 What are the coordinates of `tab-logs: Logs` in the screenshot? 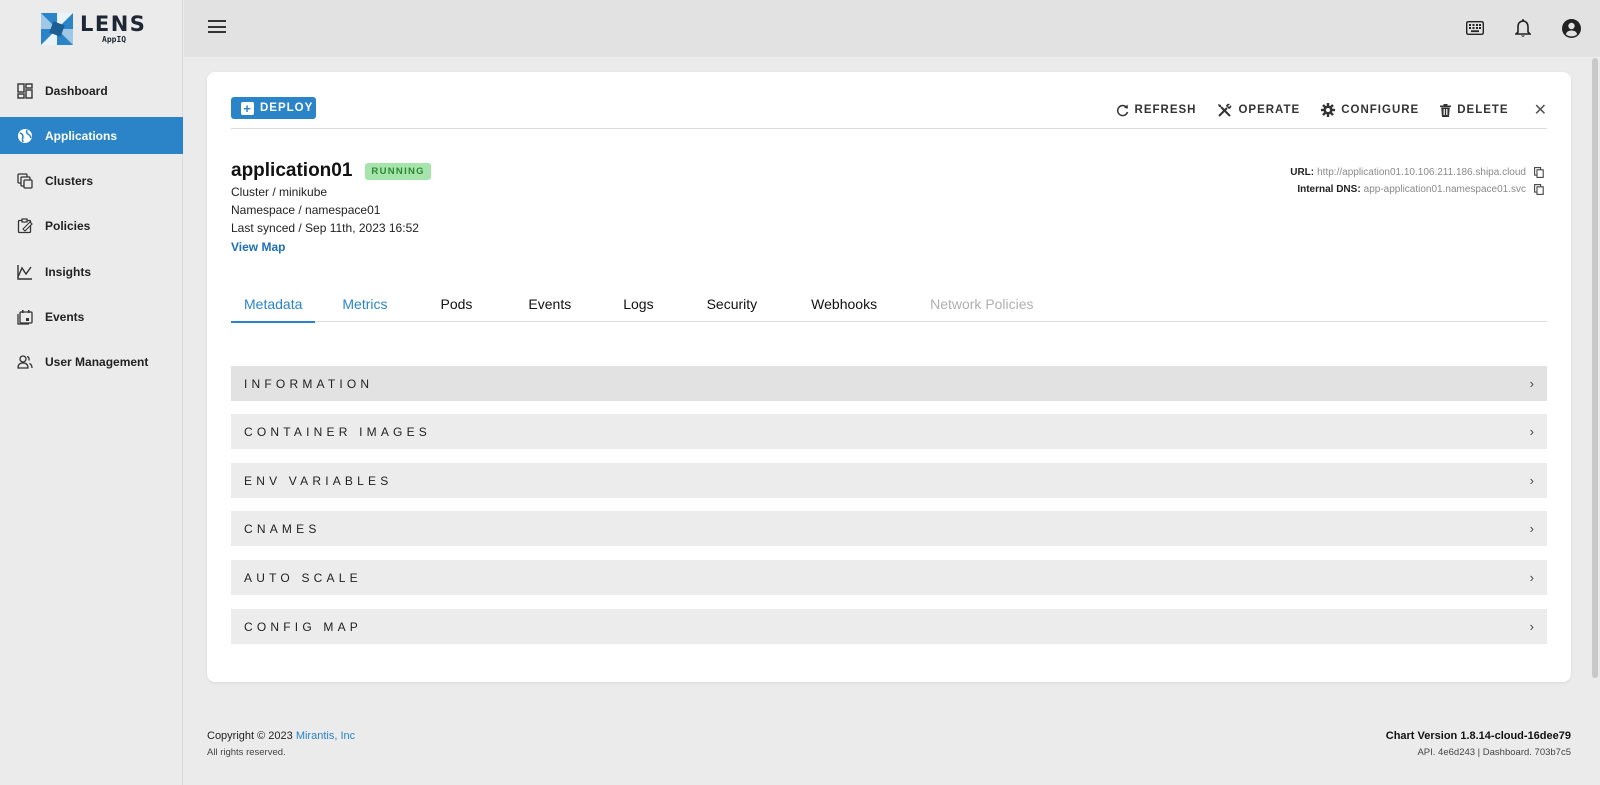 It's located at (638, 304).